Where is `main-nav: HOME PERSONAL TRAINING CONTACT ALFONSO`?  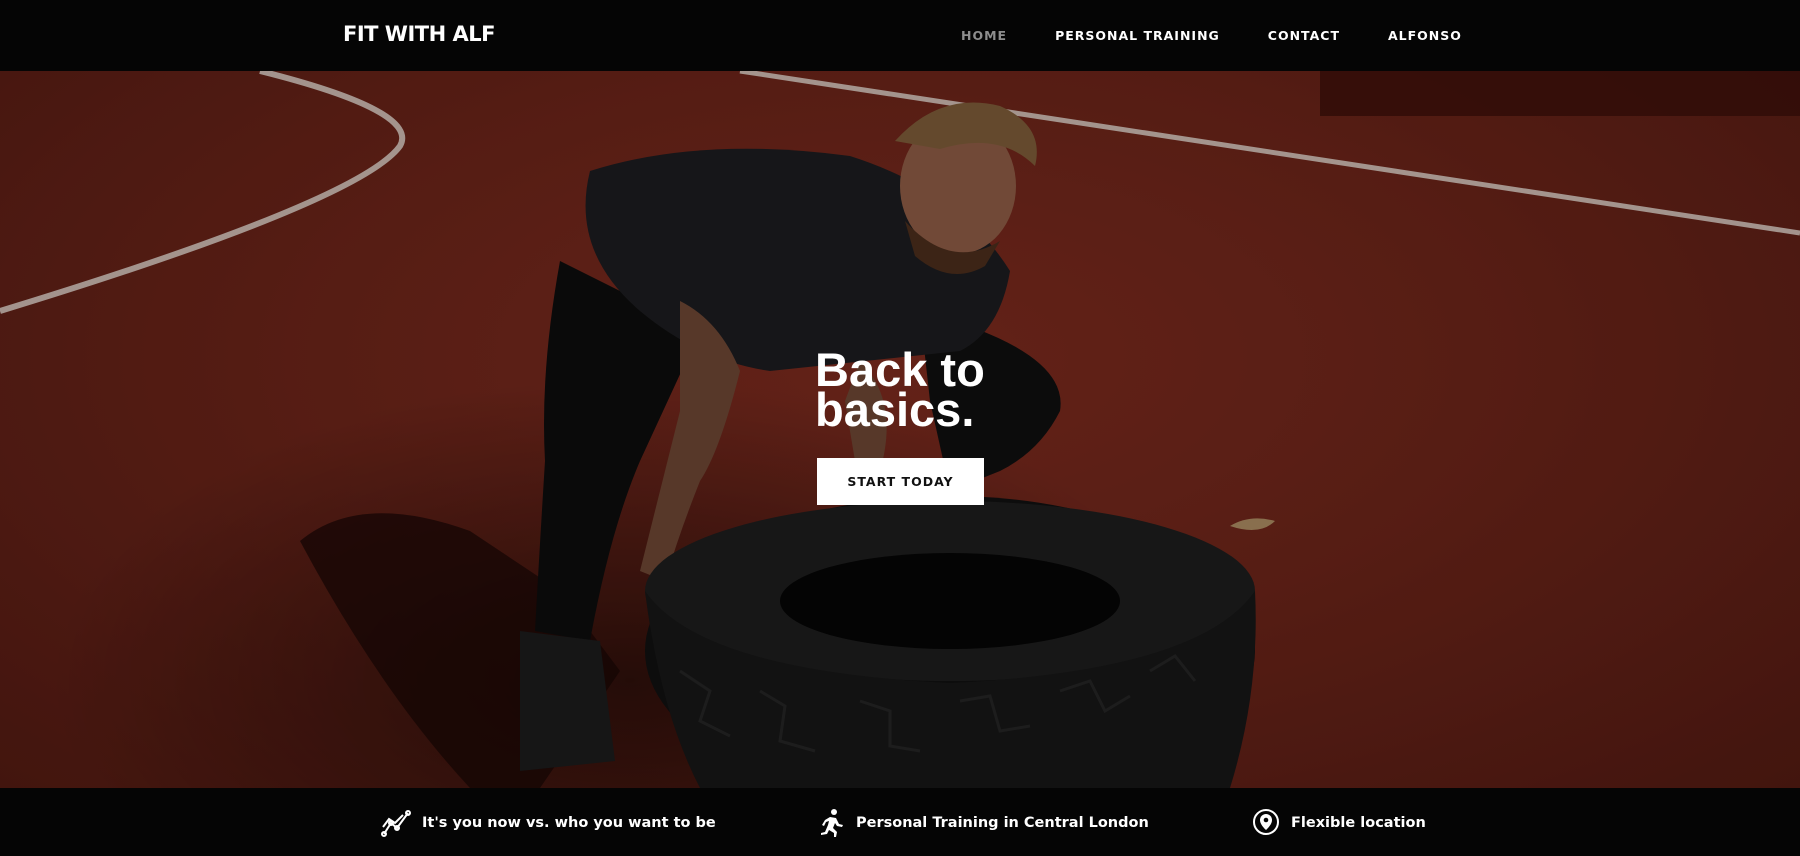 main-nav: HOME PERSONAL TRAINING CONTACT ALFONSO is located at coordinates (1235, 35).